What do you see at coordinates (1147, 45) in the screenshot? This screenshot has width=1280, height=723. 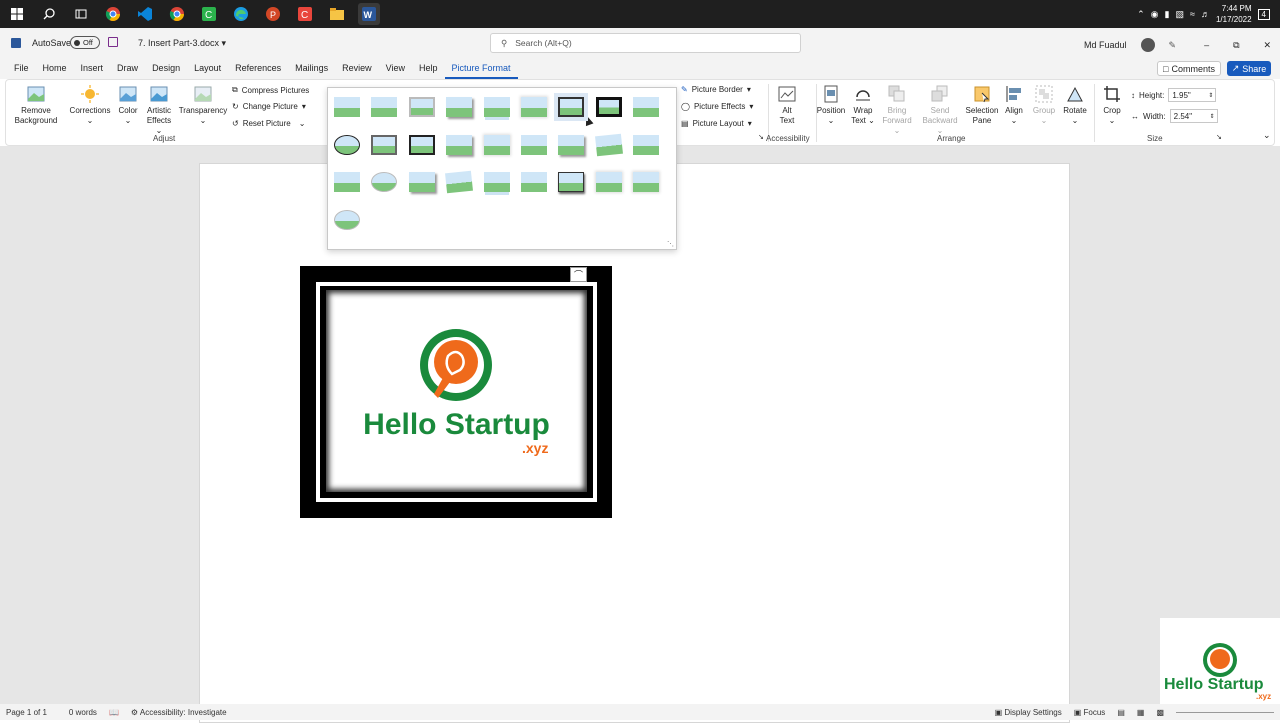 I see `avatar` at bounding box center [1147, 45].